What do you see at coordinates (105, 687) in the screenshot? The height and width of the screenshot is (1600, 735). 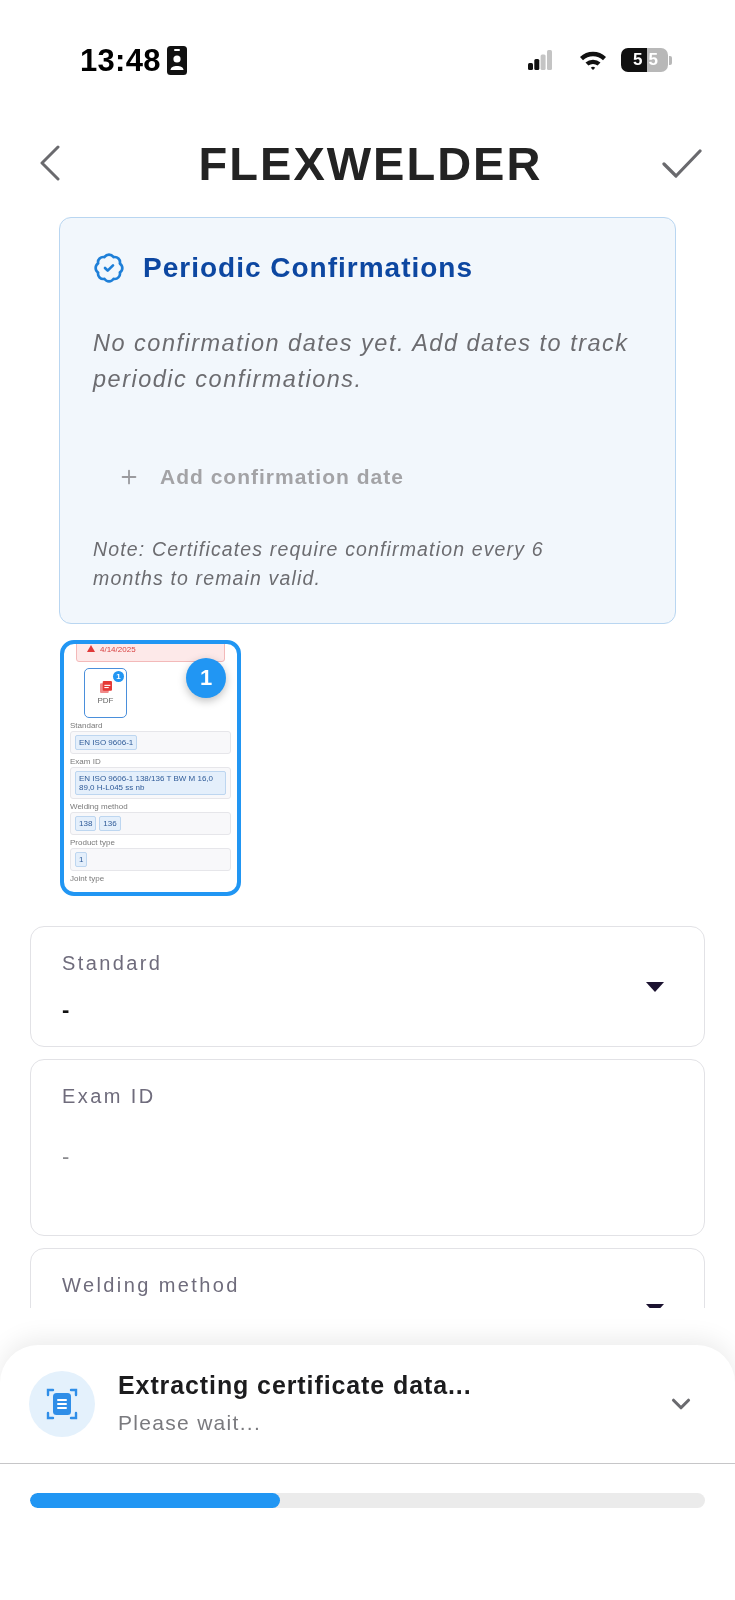 I see `file-icon` at bounding box center [105, 687].